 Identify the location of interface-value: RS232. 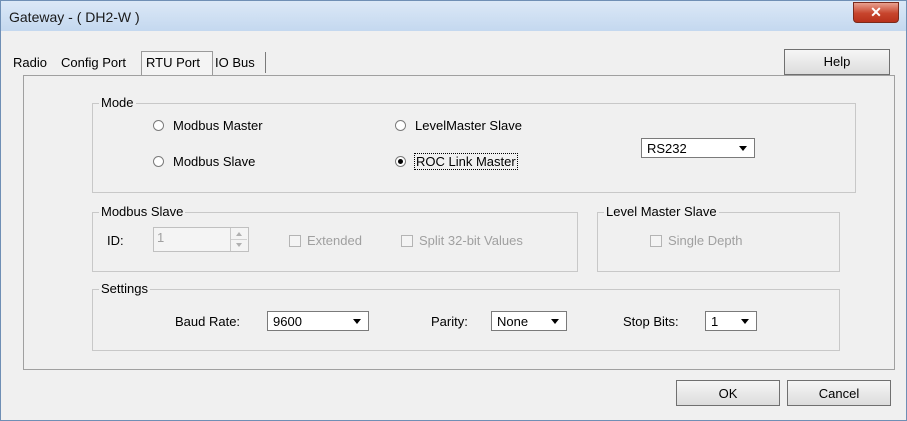
(667, 148).